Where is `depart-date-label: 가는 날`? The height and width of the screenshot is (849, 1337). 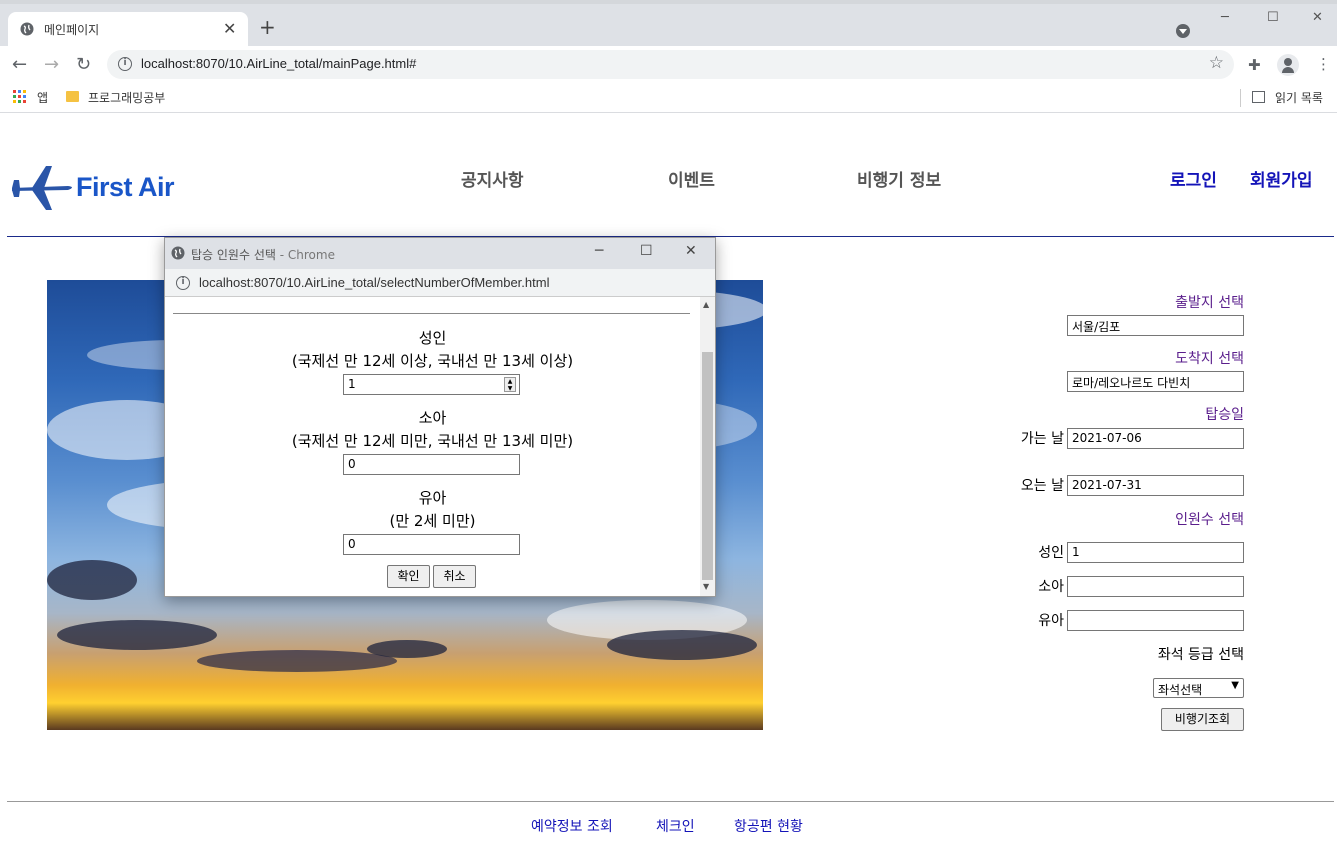 depart-date-label: 가는 날 is located at coordinates (1042, 439).